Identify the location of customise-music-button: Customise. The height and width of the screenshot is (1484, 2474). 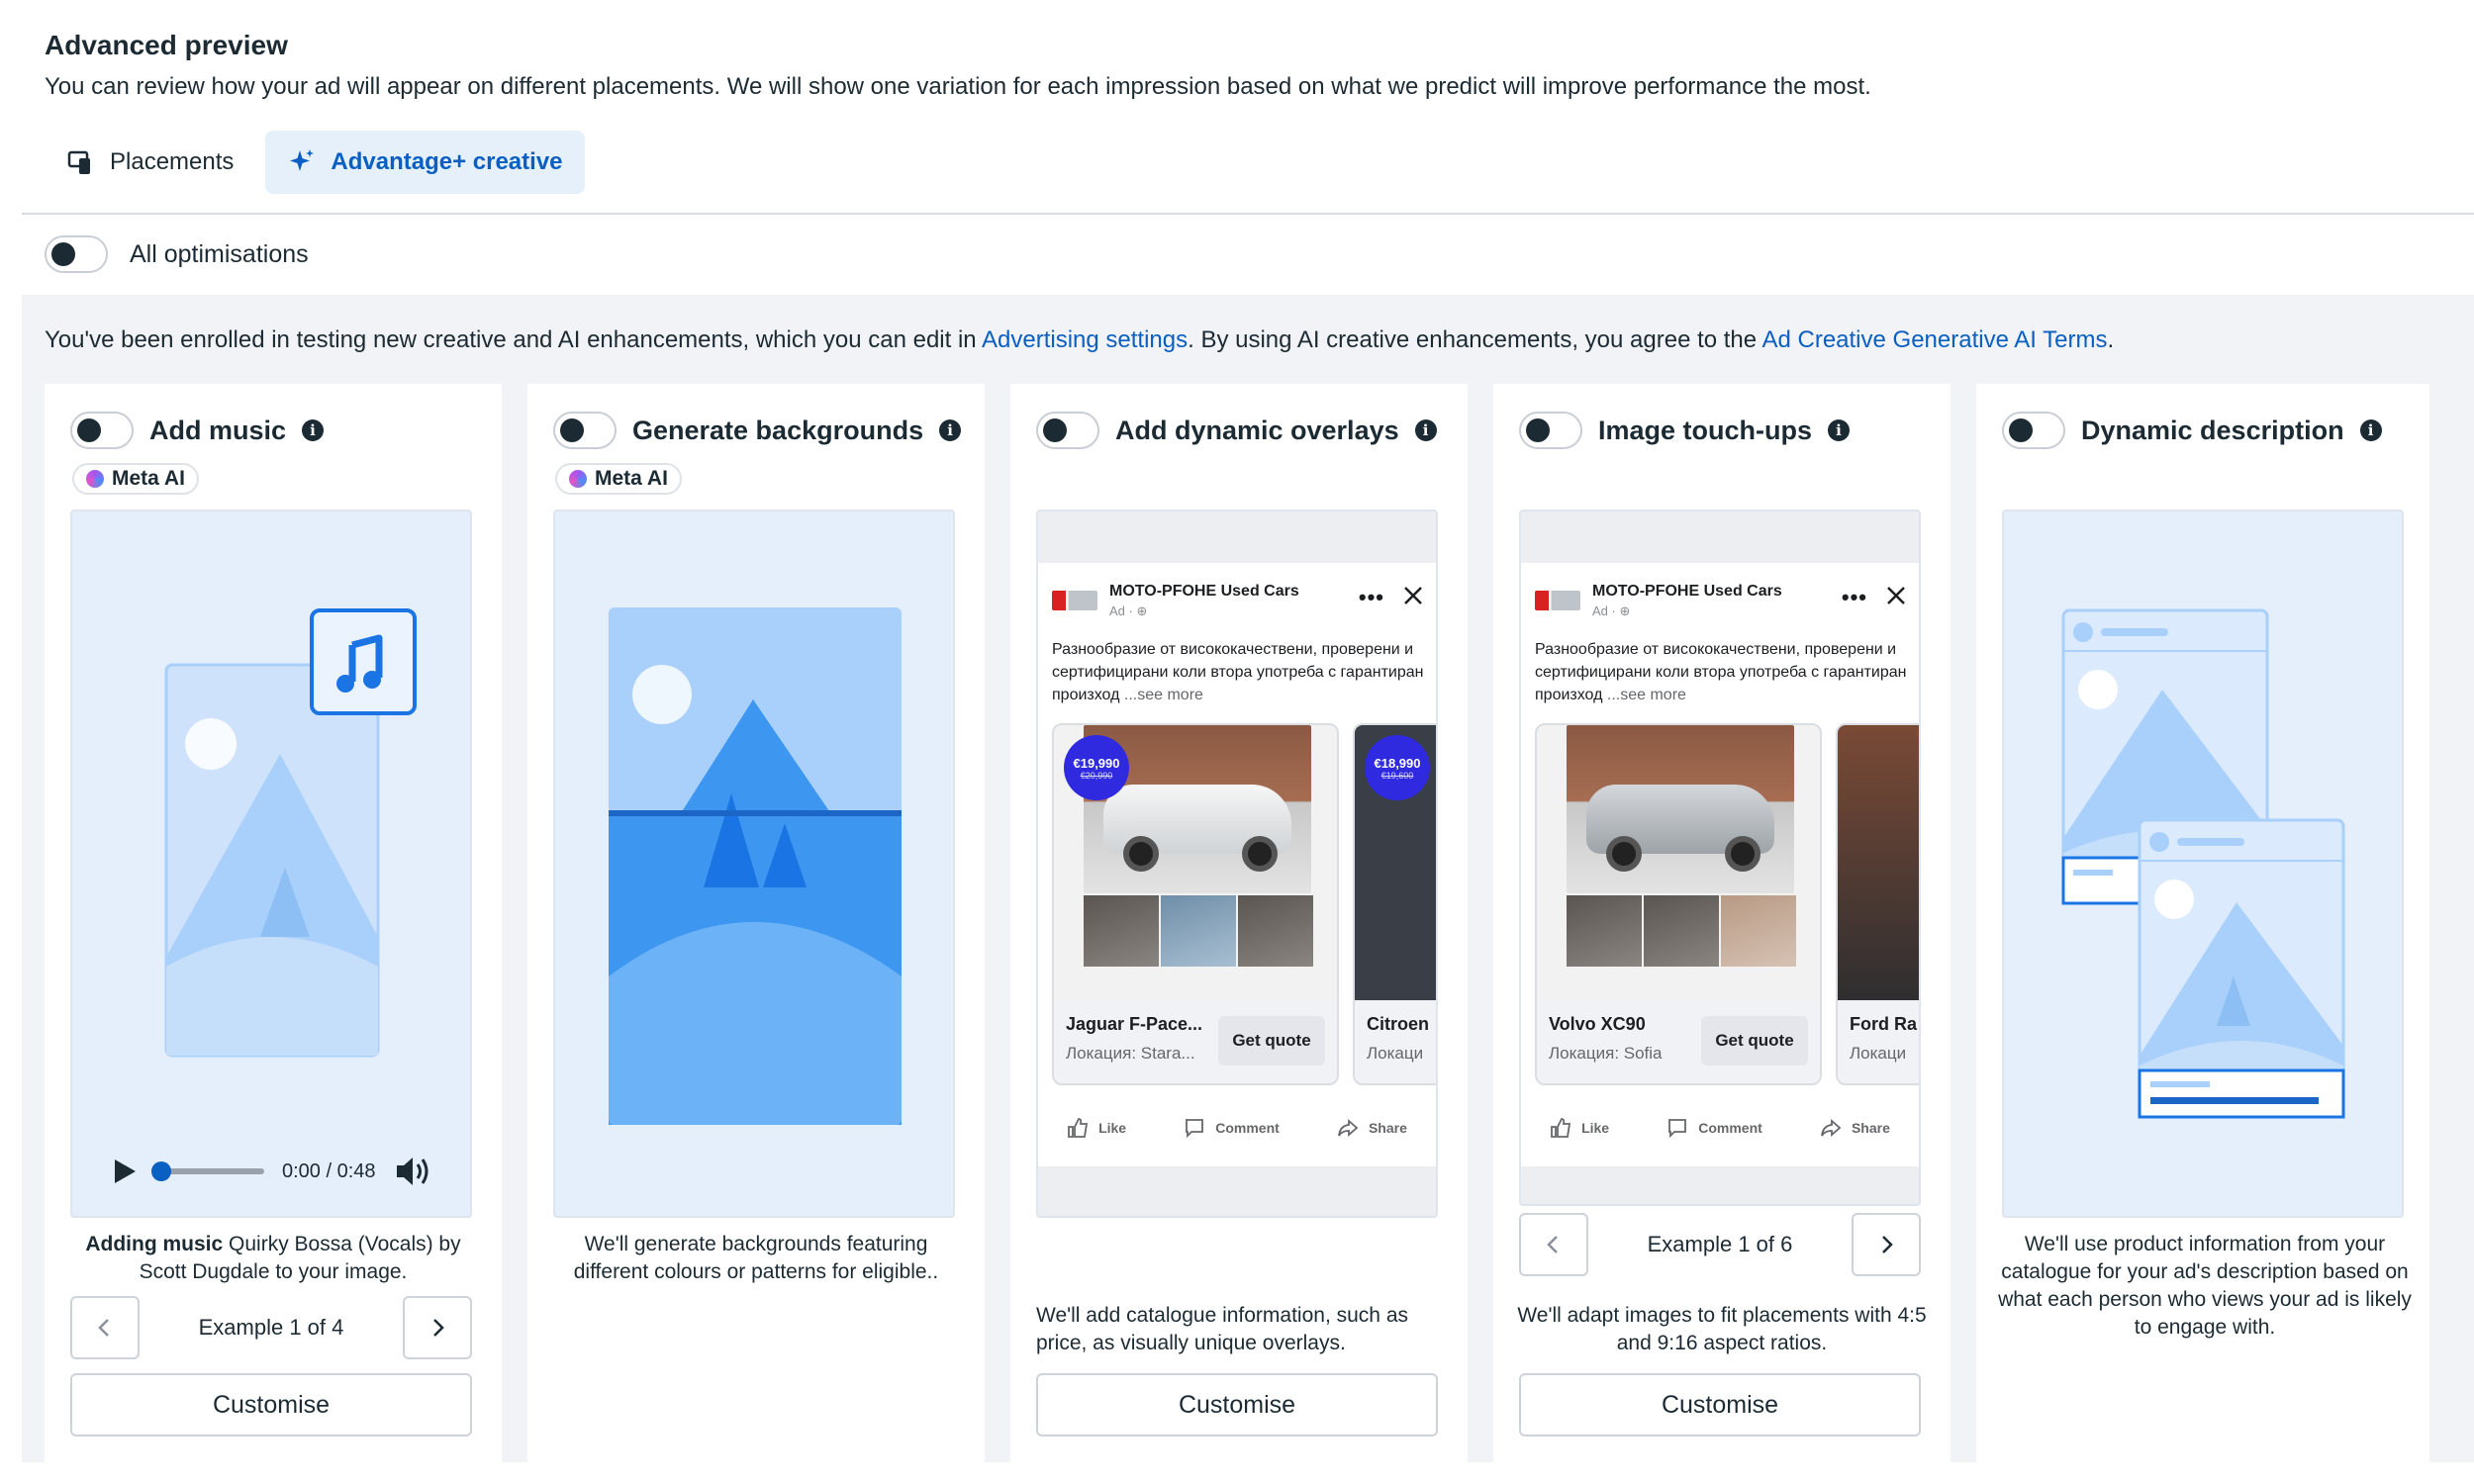
(271, 1405).